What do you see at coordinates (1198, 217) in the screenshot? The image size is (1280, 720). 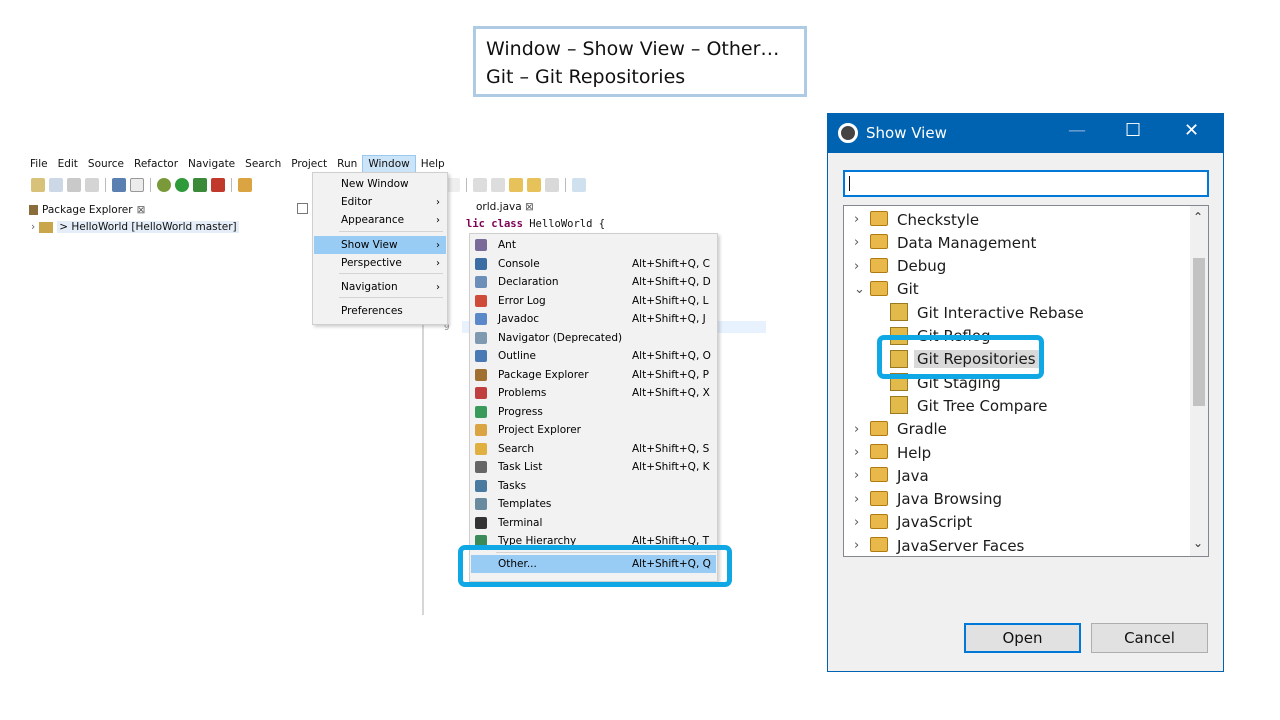 I see `scroll-up-icon: ⌃` at bounding box center [1198, 217].